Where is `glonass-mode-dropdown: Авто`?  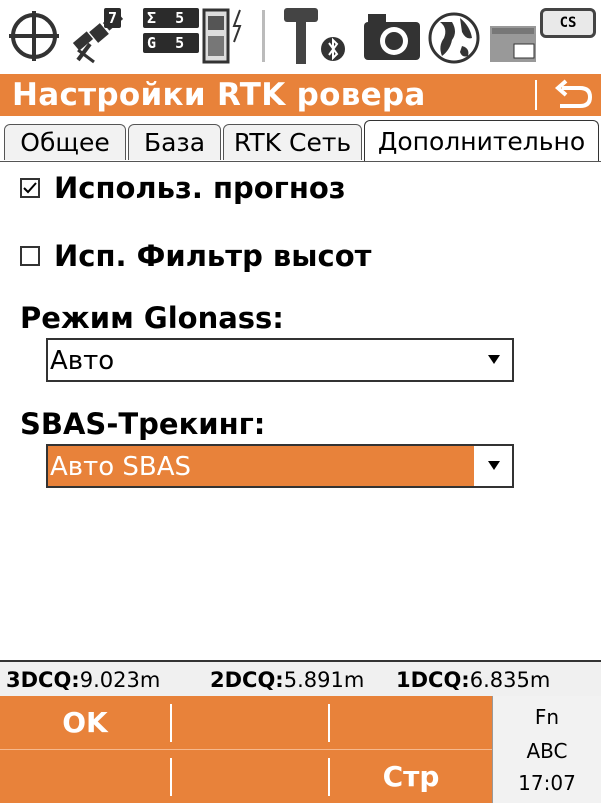
glonass-mode-dropdown: Авто is located at coordinates (280, 360).